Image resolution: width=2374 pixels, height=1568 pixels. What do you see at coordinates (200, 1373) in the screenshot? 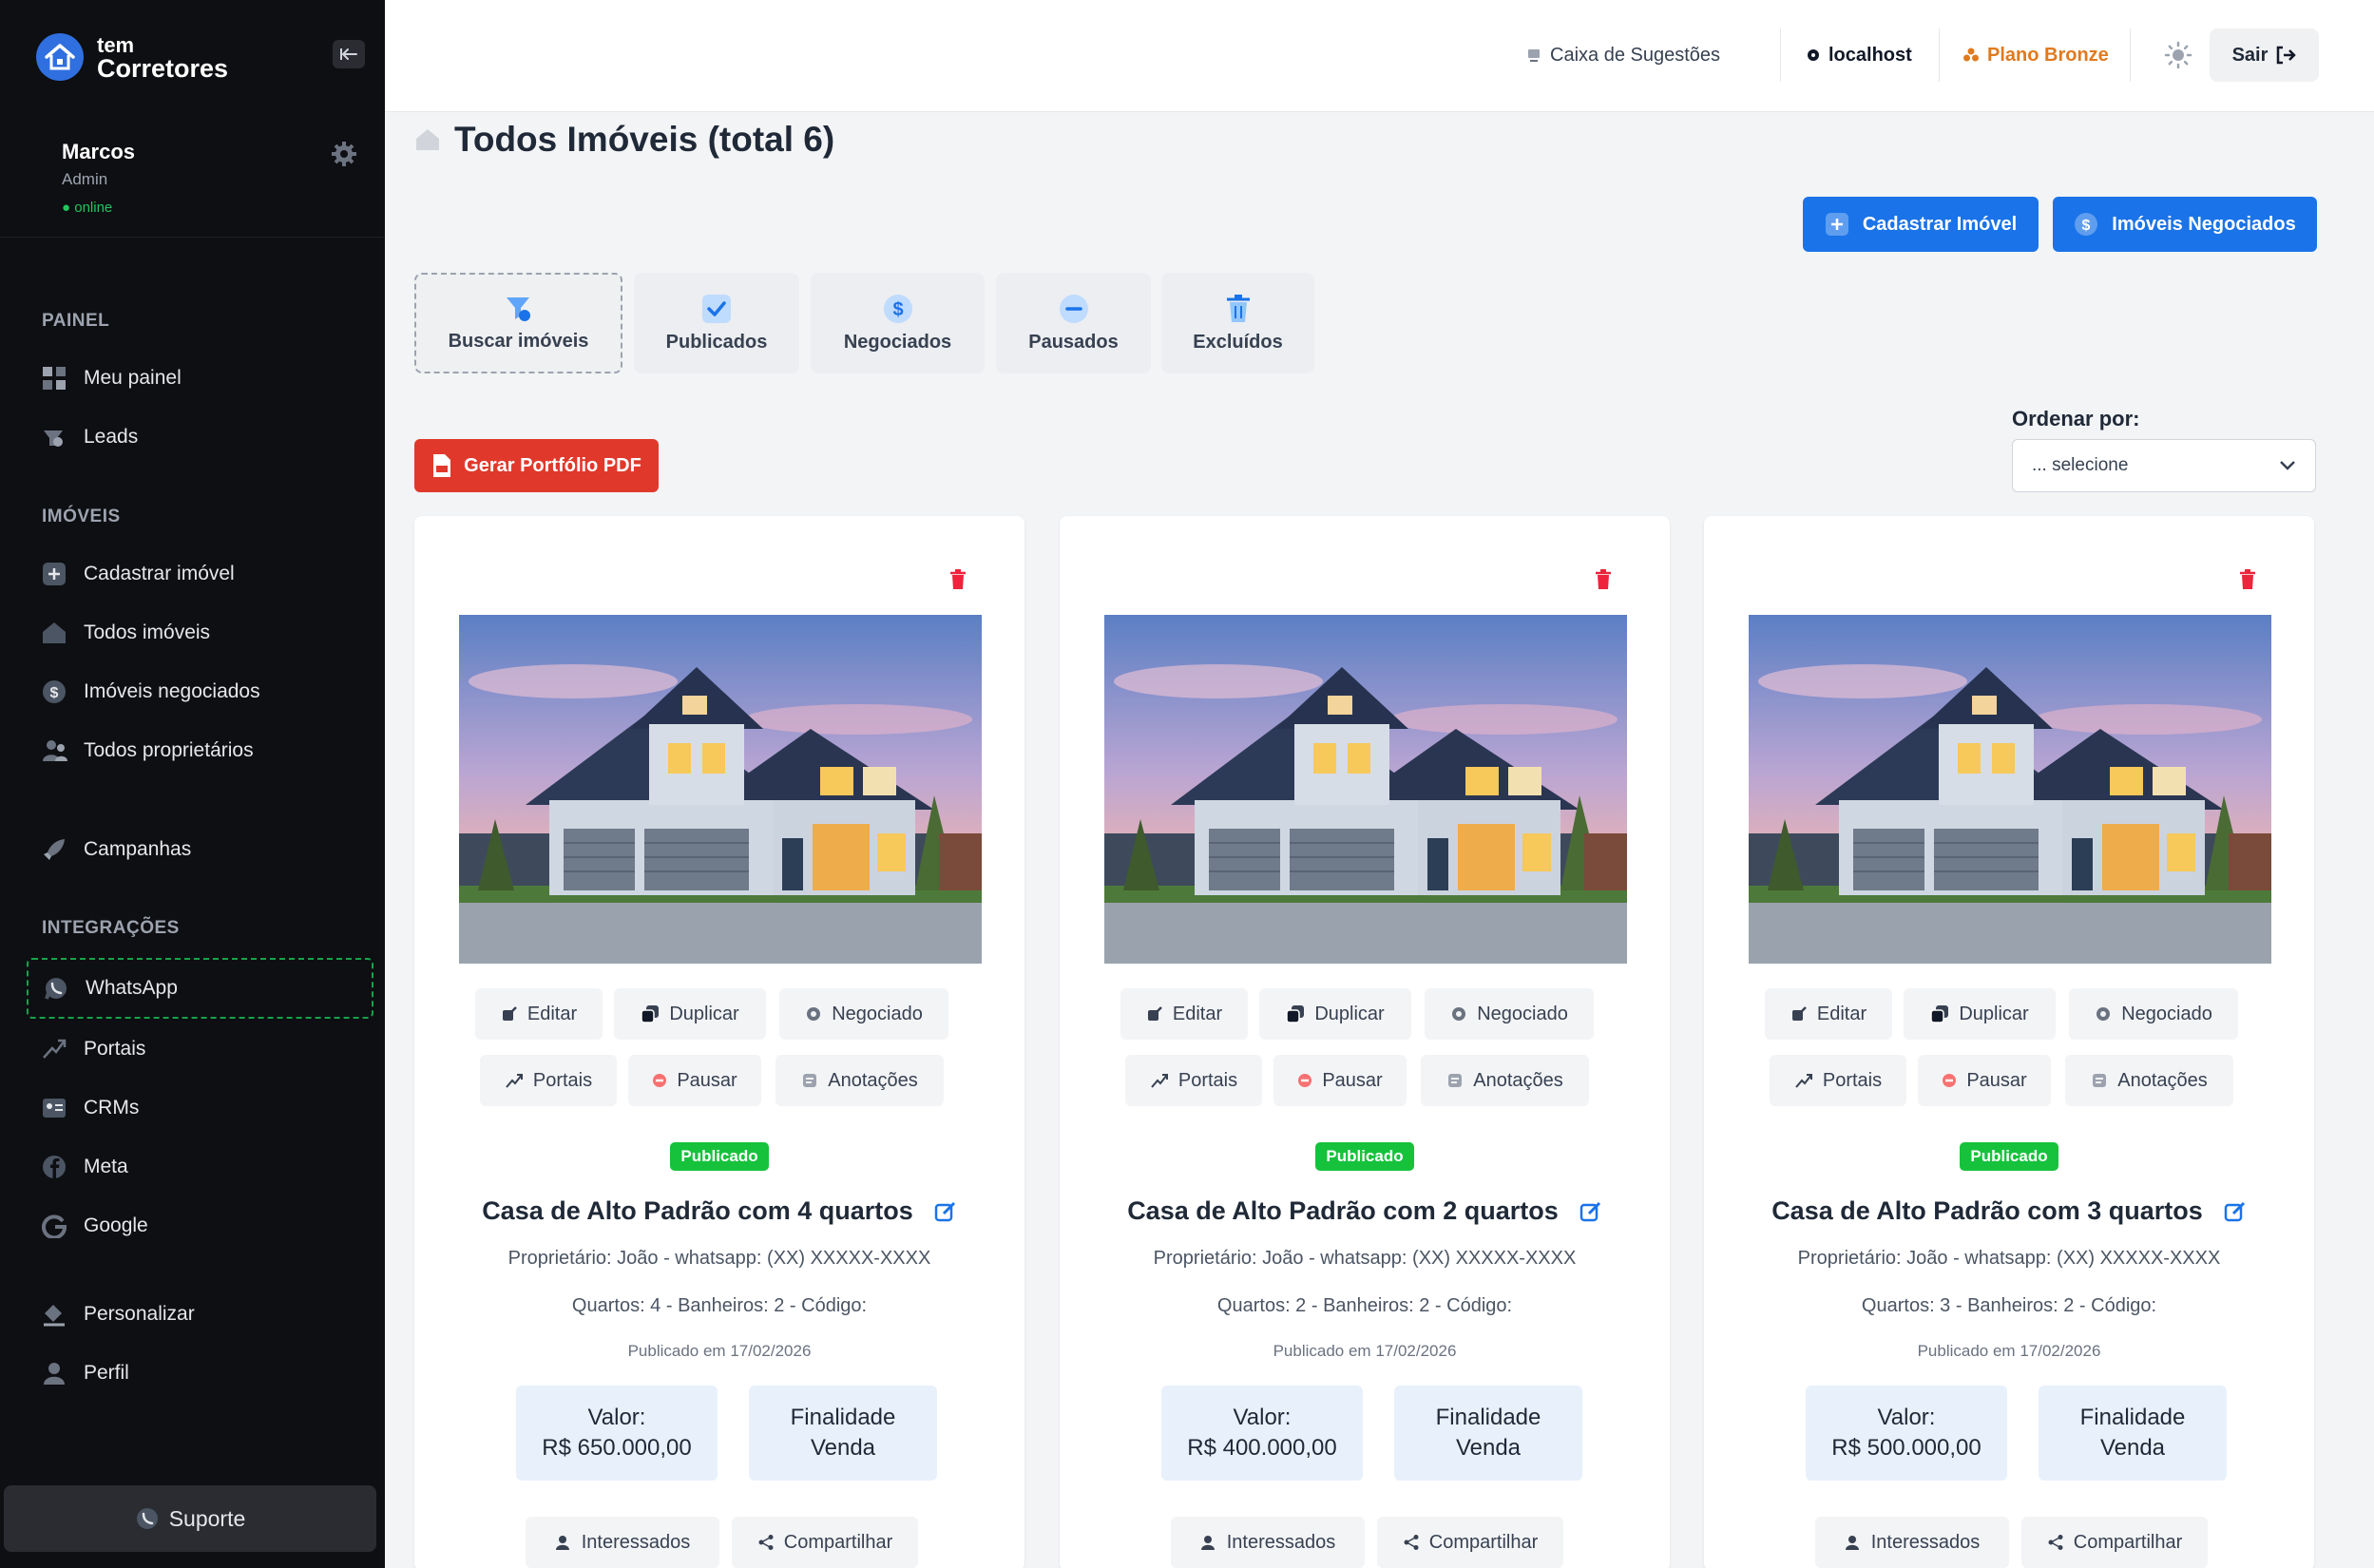
I see `sidebar-item-perfil: Perfil` at bounding box center [200, 1373].